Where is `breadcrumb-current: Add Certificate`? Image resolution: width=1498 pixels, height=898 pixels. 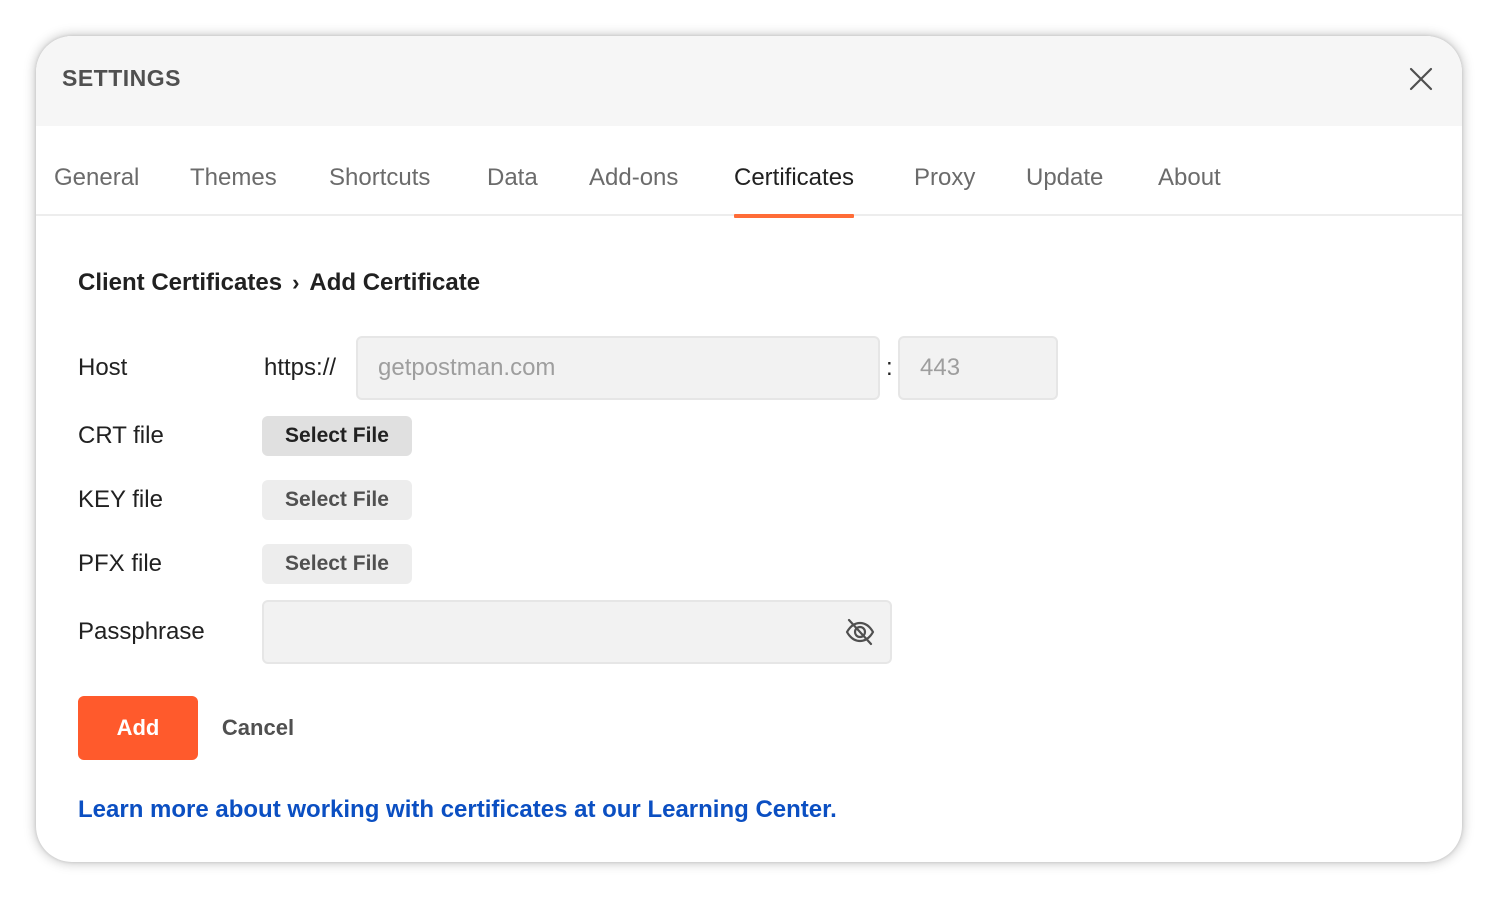
breadcrumb-current: Add Certificate is located at coordinates (395, 282).